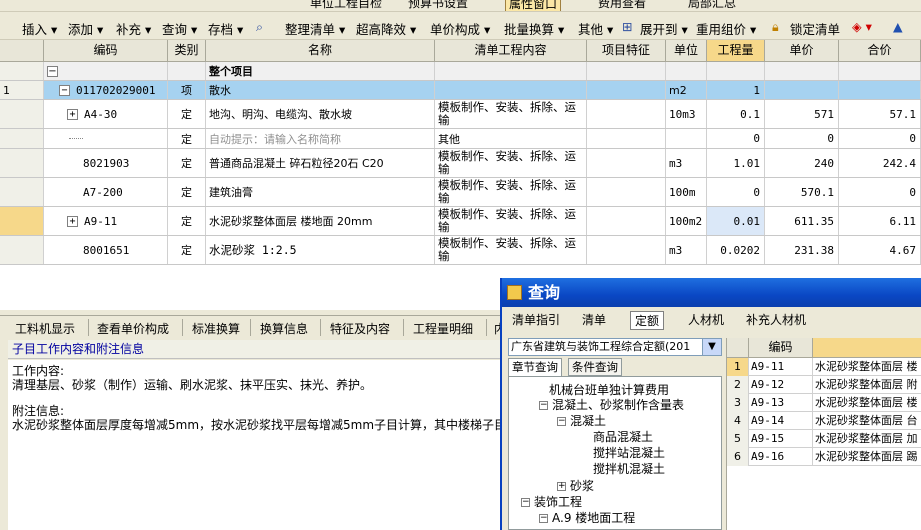  What do you see at coordinates (320, 192) in the screenshot?
I see `row-name: 建筑油膏` at bounding box center [320, 192].